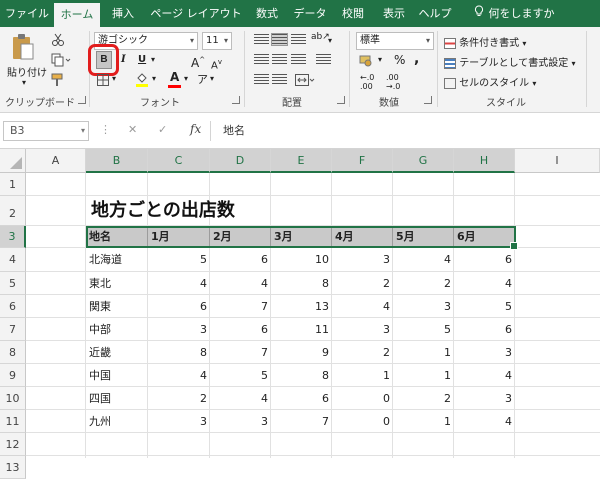  What do you see at coordinates (13, 467) in the screenshot?
I see `row-header-13: 13` at bounding box center [13, 467].